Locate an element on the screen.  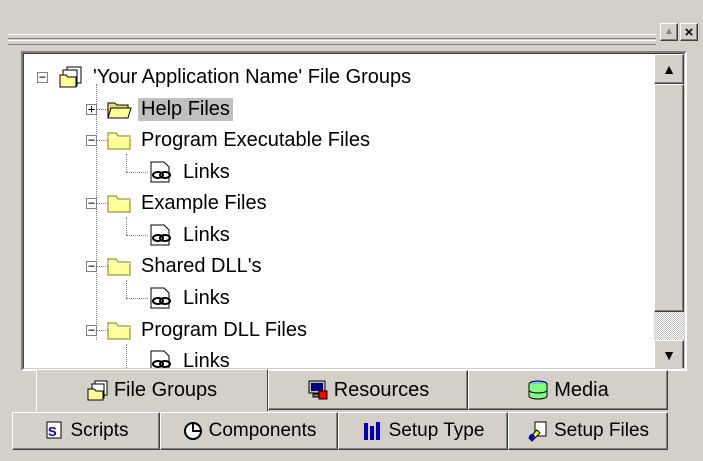
folder-open-icon is located at coordinates (119, 110).